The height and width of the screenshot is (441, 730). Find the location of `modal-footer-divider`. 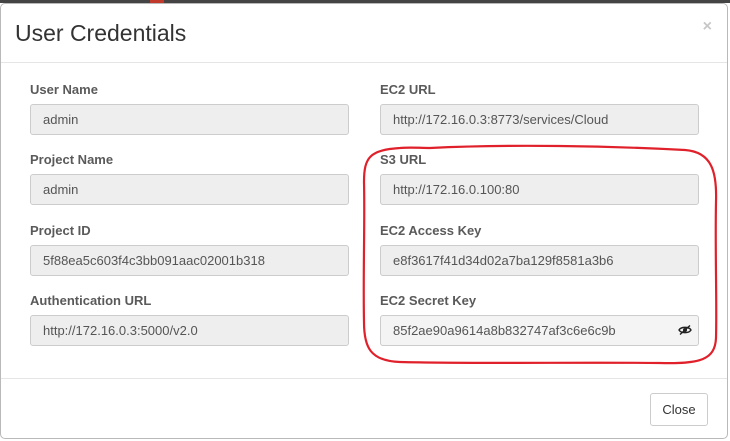

modal-footer-divider is located at coordinates (364, 378).